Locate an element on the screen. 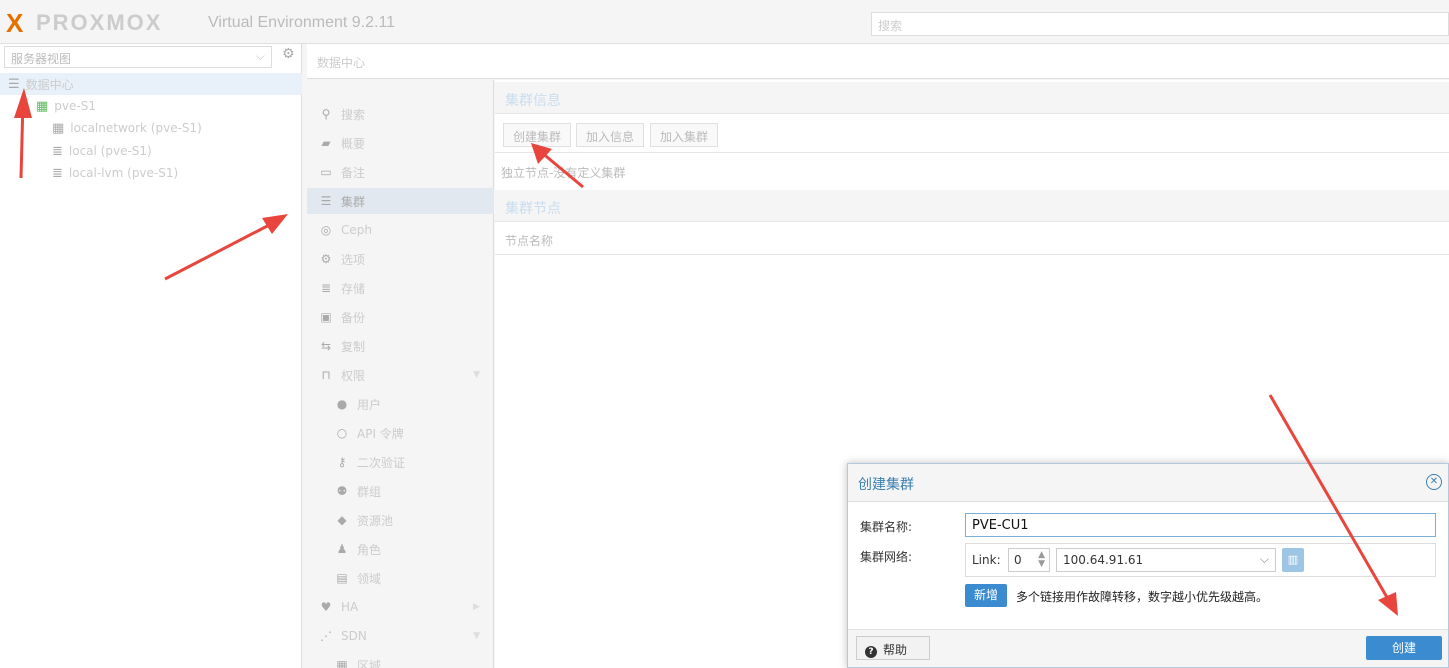  top-header: X PROXMOX Virtual Environment 9.2.11 搜索 is located at coordinates (724, 22).